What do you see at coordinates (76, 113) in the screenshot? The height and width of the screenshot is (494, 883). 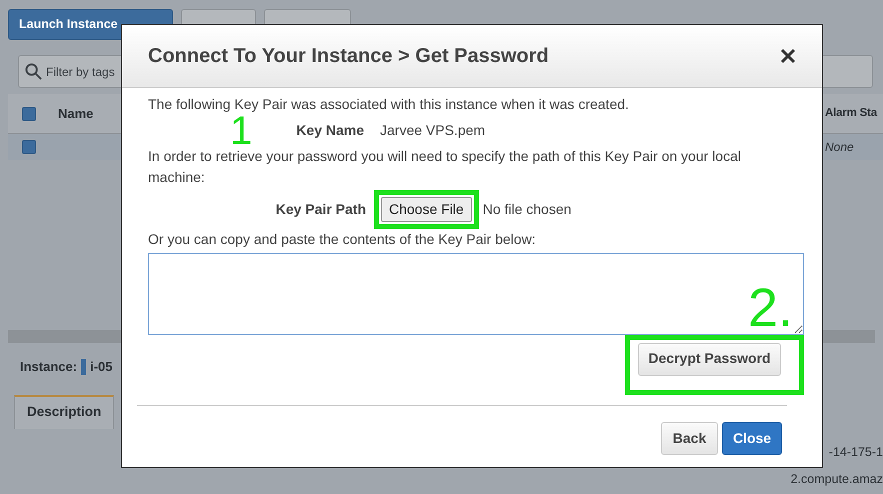 I see `column-header: Name` at bounding box center [76, 113].